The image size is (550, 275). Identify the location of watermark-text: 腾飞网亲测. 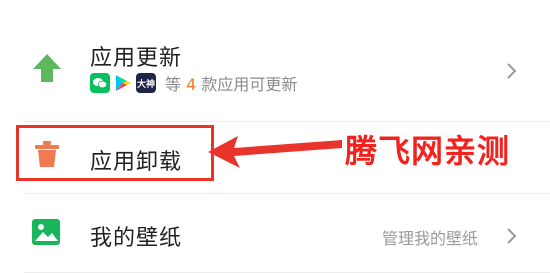
(428, 151).